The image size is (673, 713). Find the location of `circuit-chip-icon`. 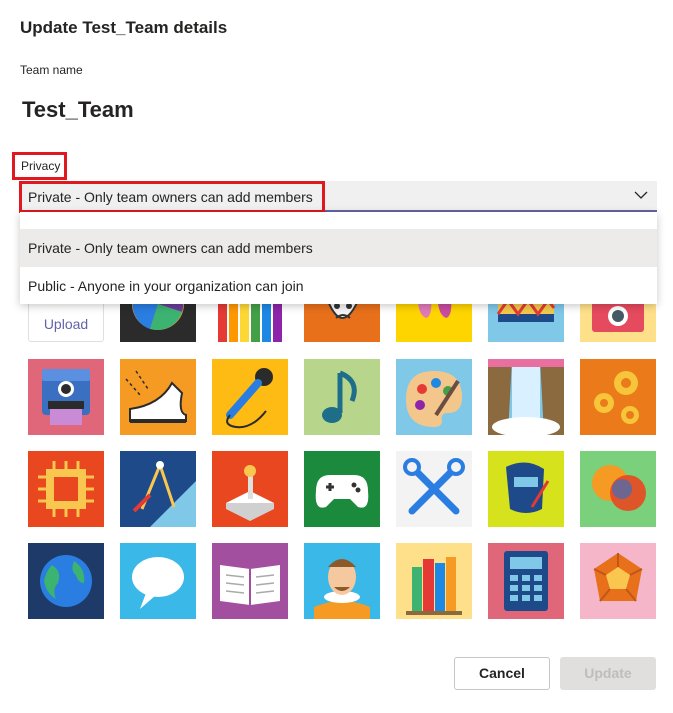

circuit-chip-icon is located at coordinates (66, 489).